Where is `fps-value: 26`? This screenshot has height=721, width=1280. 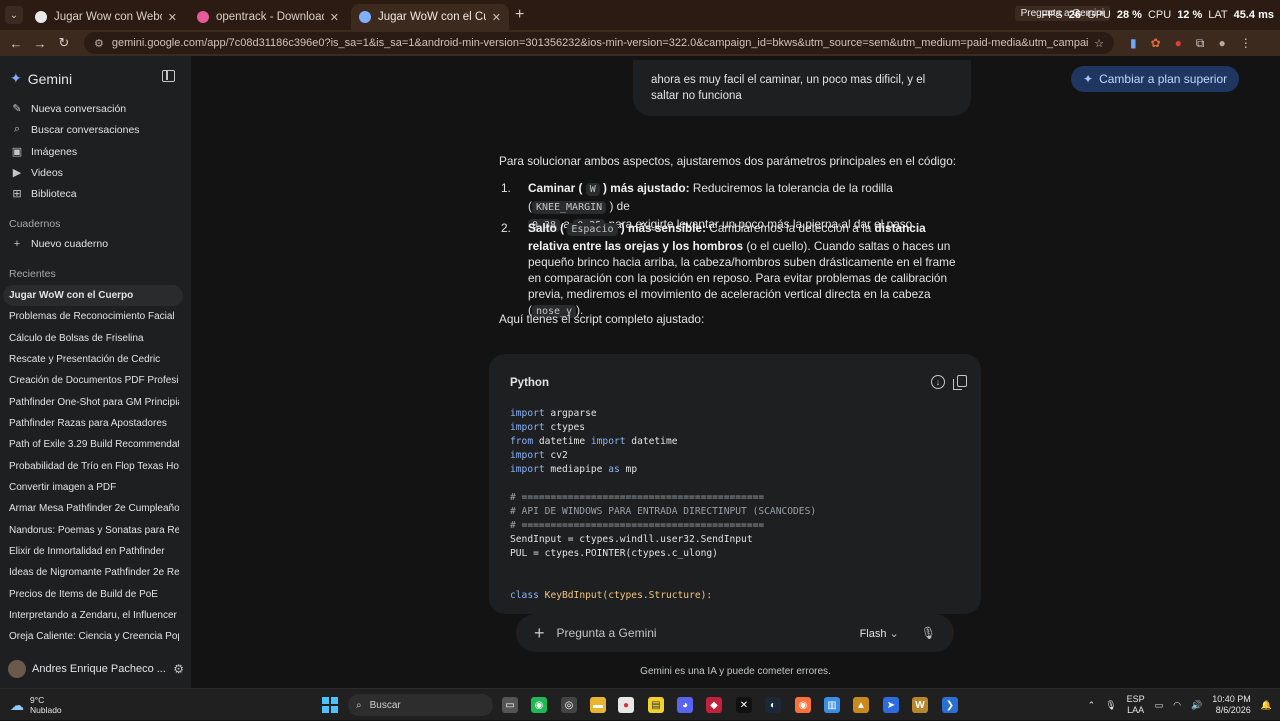 fps-value: 26 is located at coordinates (1075, 15).